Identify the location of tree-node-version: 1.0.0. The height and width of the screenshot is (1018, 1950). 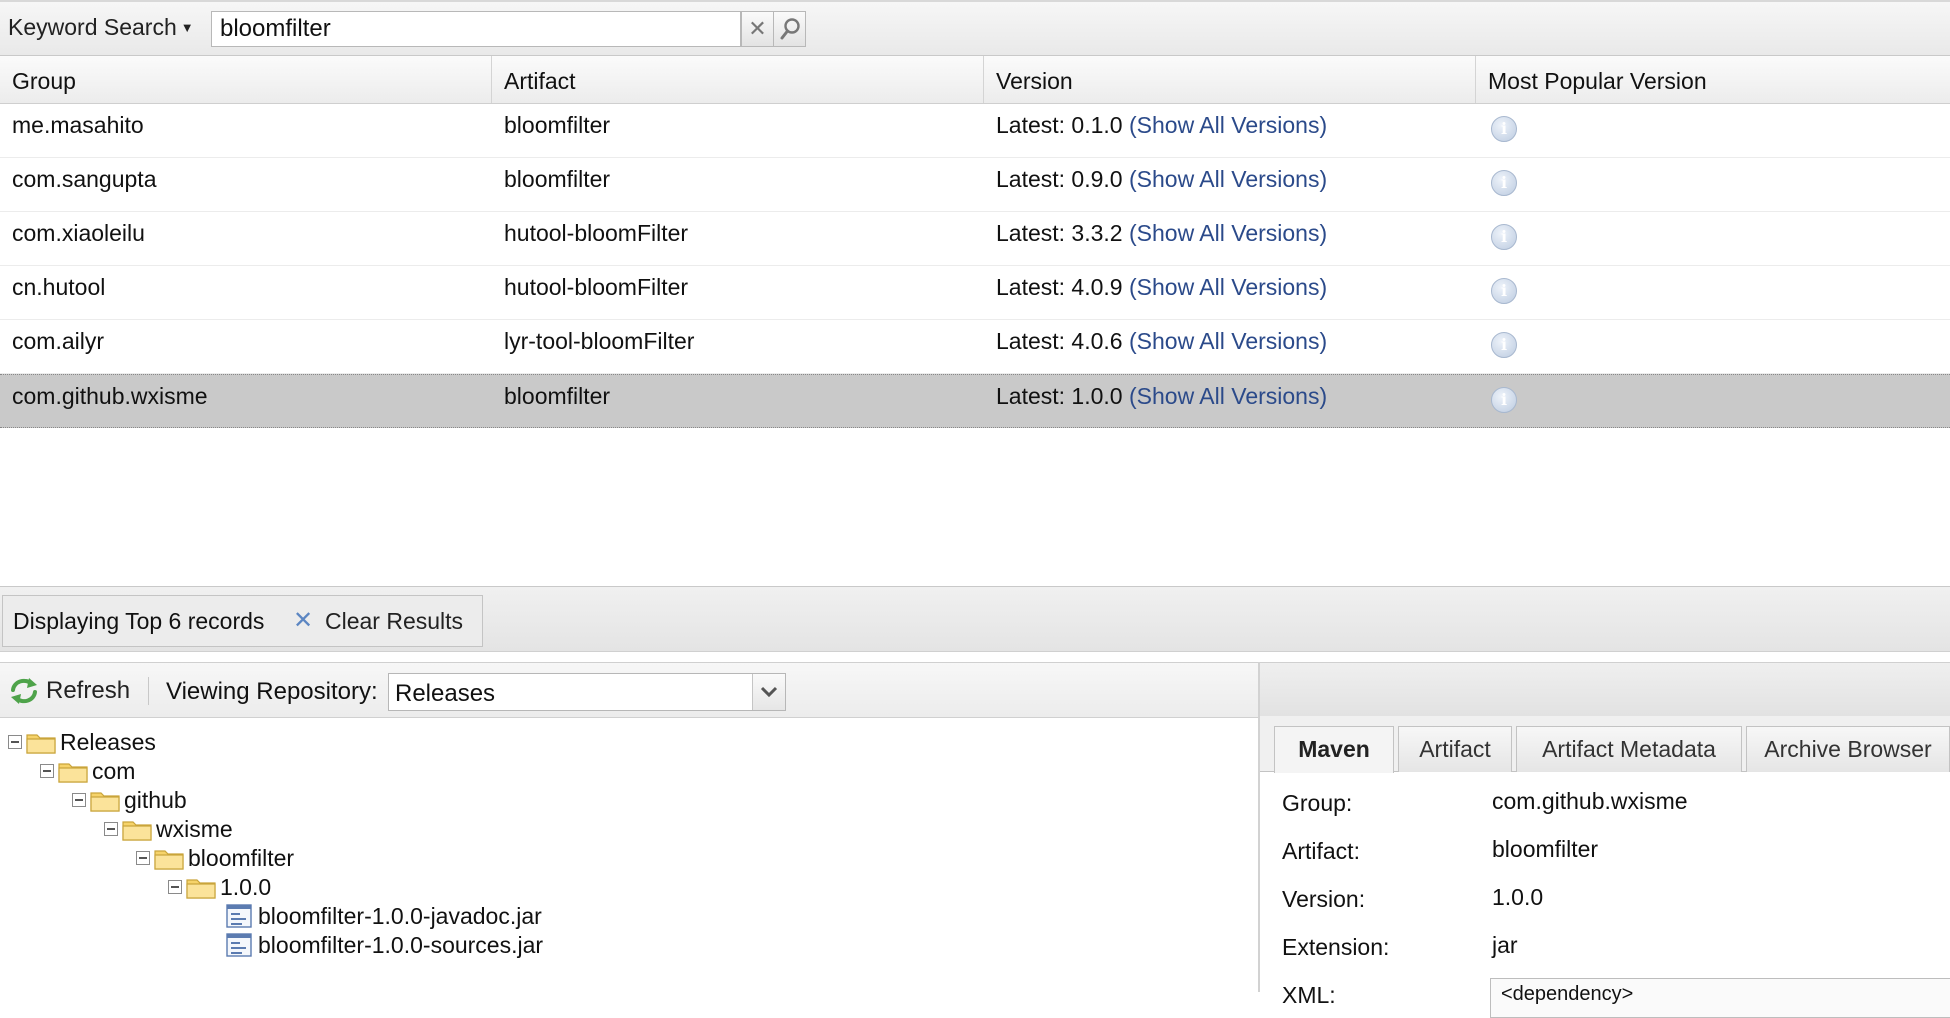
(219, 887).